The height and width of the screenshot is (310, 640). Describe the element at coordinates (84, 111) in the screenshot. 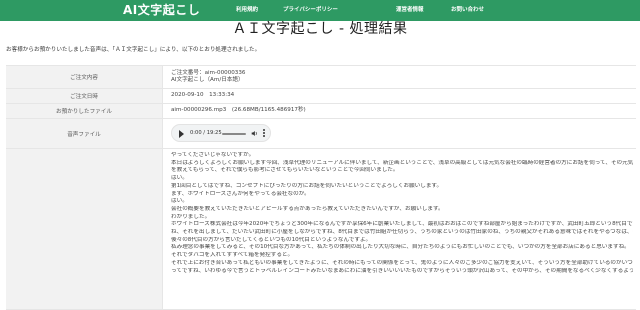

I see `file-label: お預かりしたファイル` at that location.